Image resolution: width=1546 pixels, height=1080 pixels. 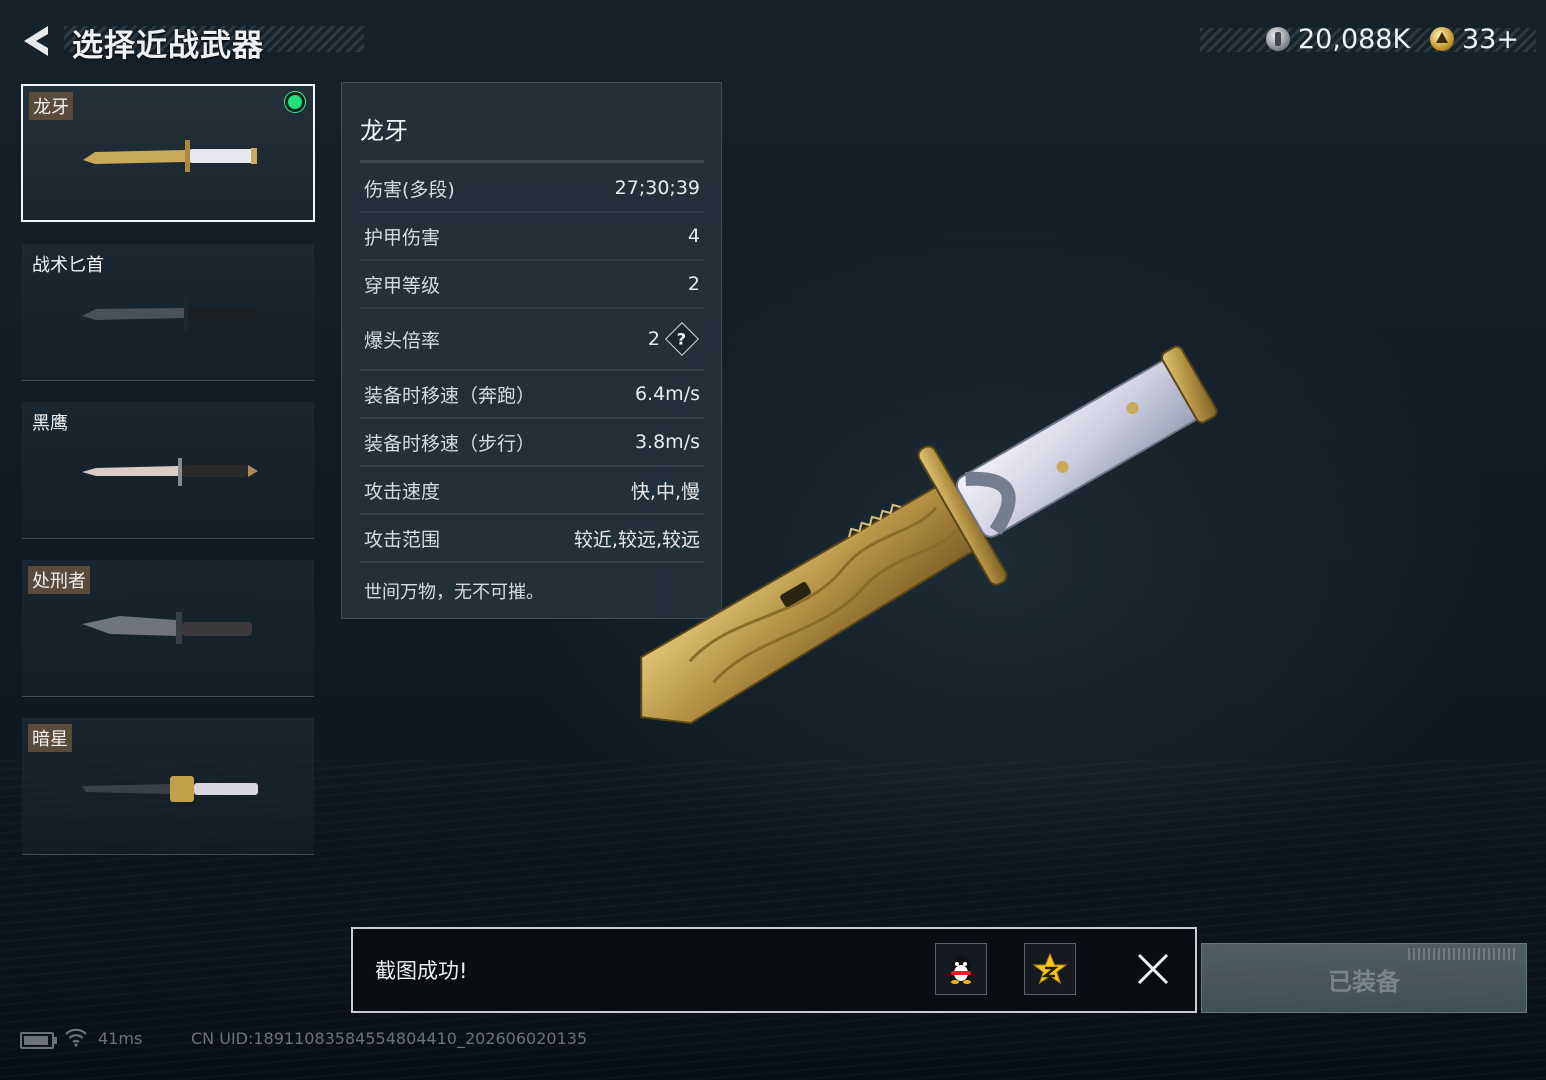 I want to click on weapon-card-tactical-dagger: 战术匕首, so click(x=168, y=312).